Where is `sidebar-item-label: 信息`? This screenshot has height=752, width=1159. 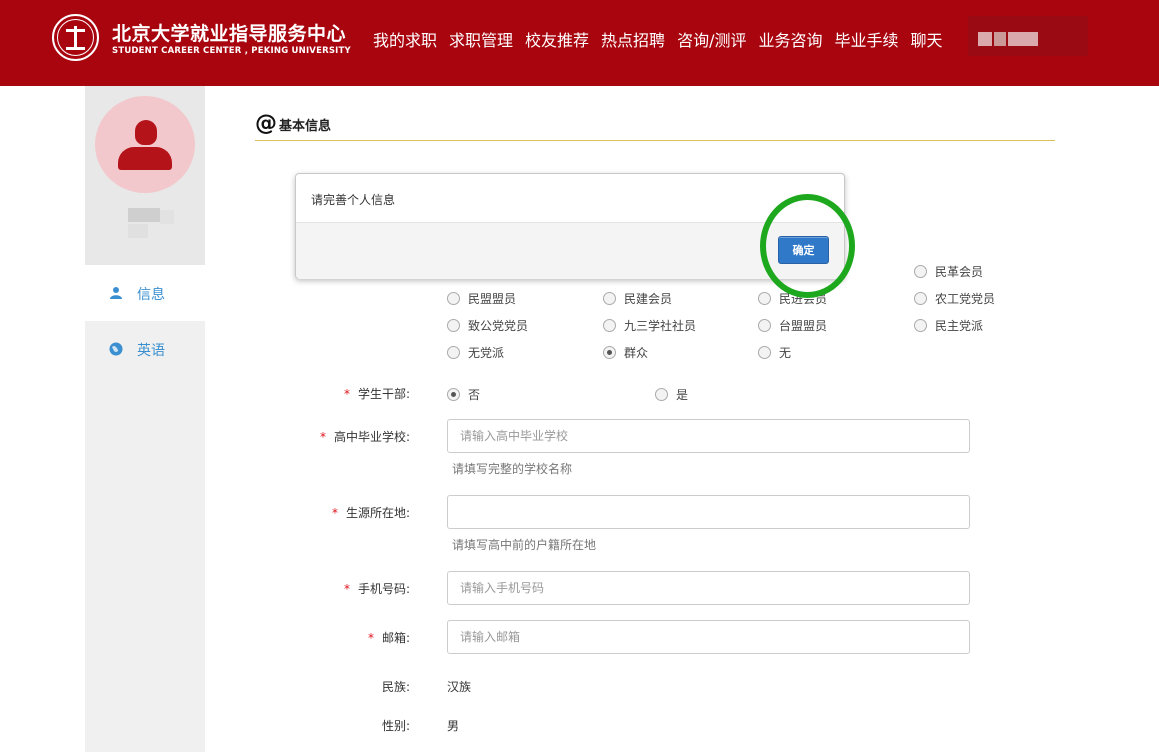
sidebar-item-label: 信息 is located at coordinates (151, 295).